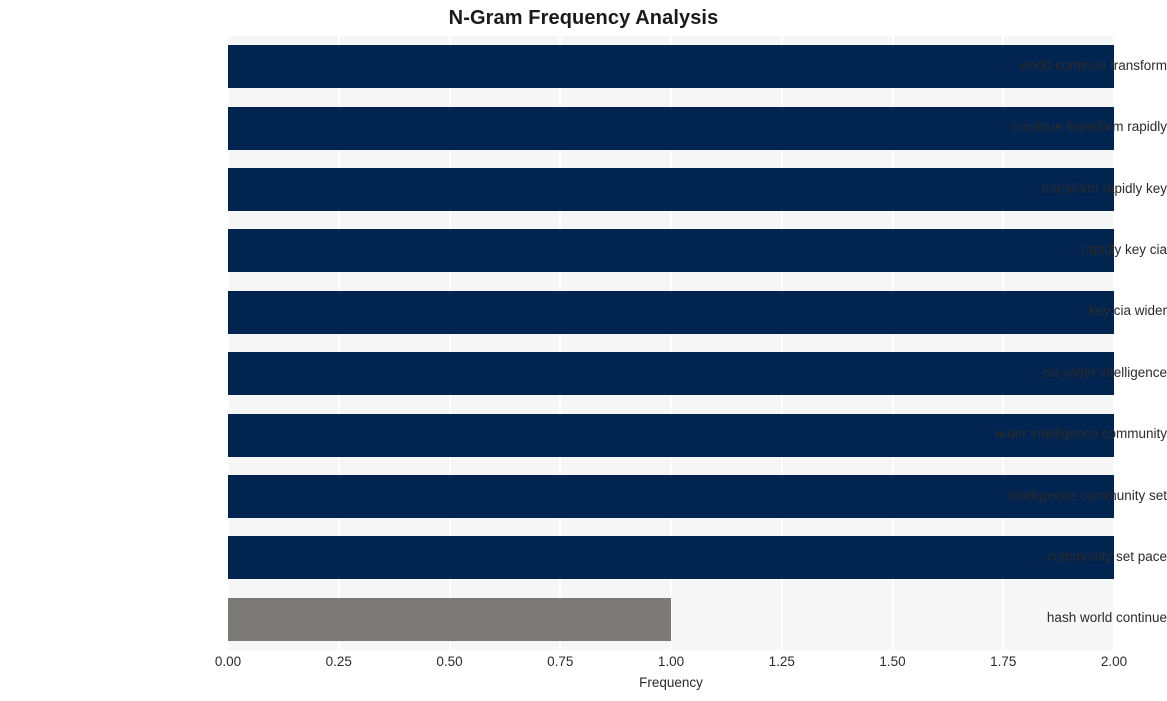 The width and height of the screenshot is (1167, 701). I want to click on y-axis-tick-label: community set pace, so click(1106, 556).